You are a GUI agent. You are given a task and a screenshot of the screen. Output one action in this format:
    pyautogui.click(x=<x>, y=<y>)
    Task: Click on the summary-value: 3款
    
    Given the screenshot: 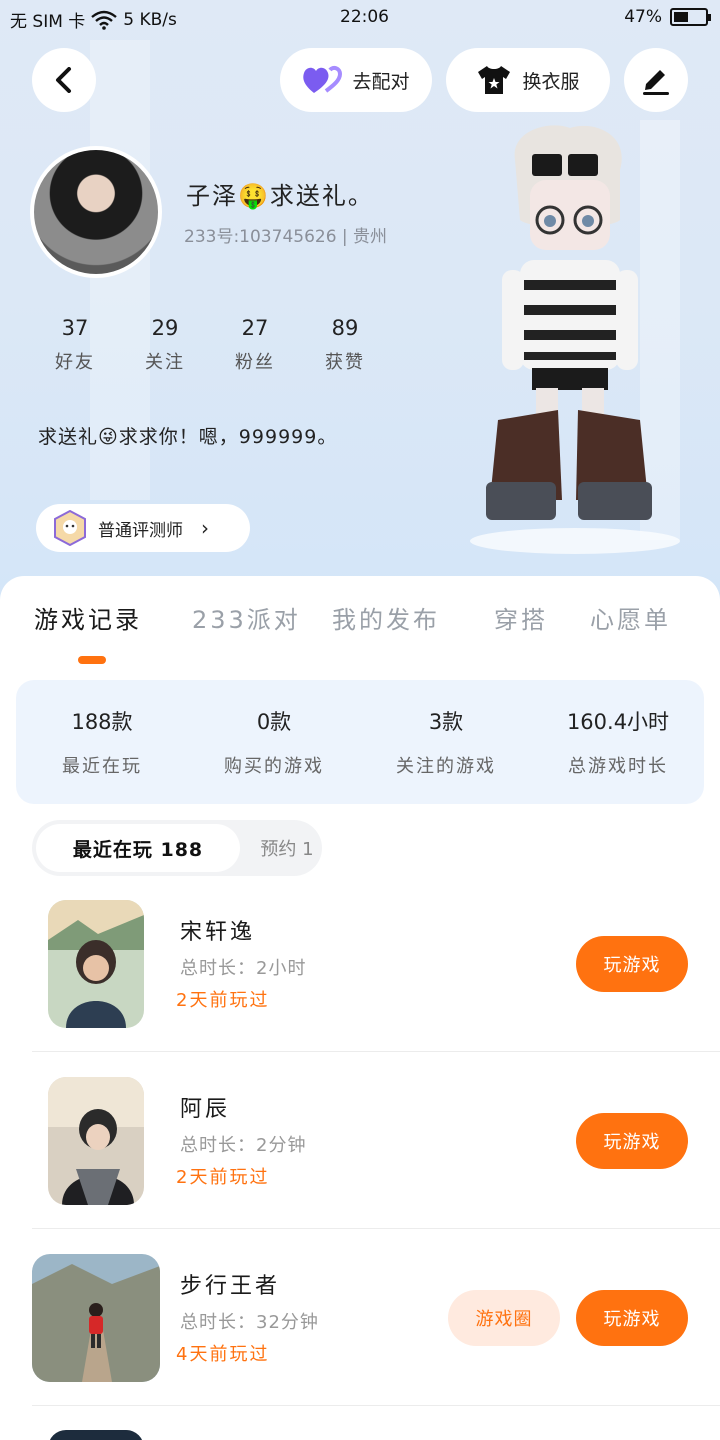 What is the action you would take?
    pyautogui.click(x=446, y=722)
    